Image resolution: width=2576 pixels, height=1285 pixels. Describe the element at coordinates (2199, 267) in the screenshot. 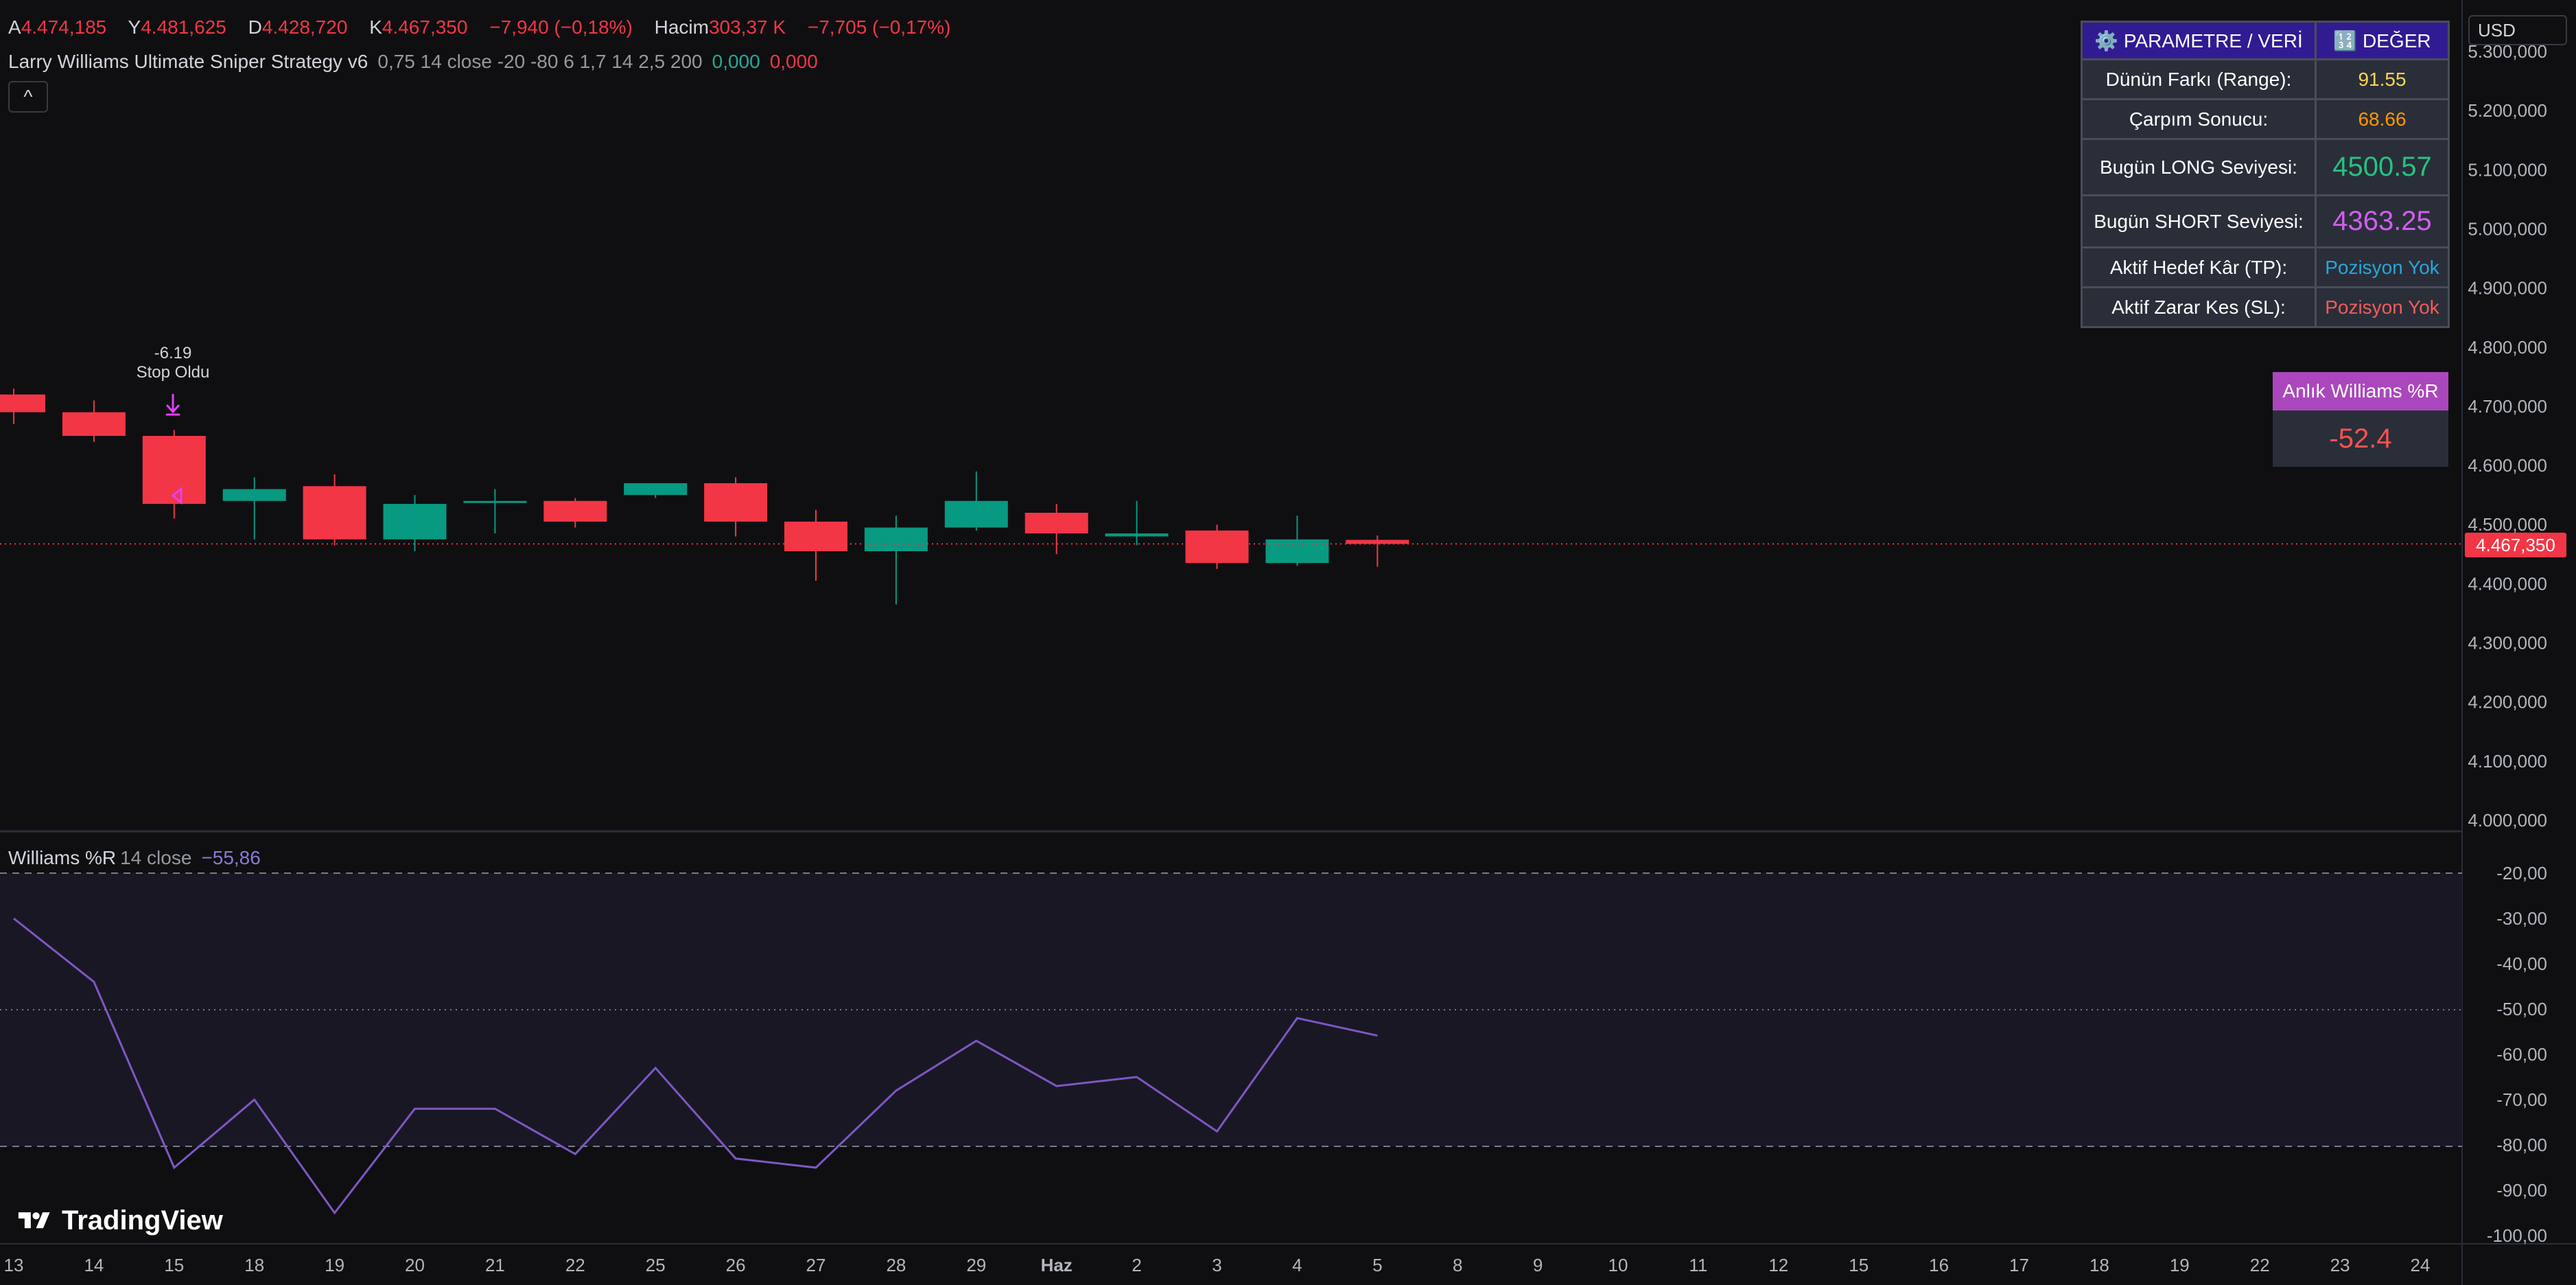

I see `take-profit-label: Aktif Hedef Kâr (TP):` at that location.